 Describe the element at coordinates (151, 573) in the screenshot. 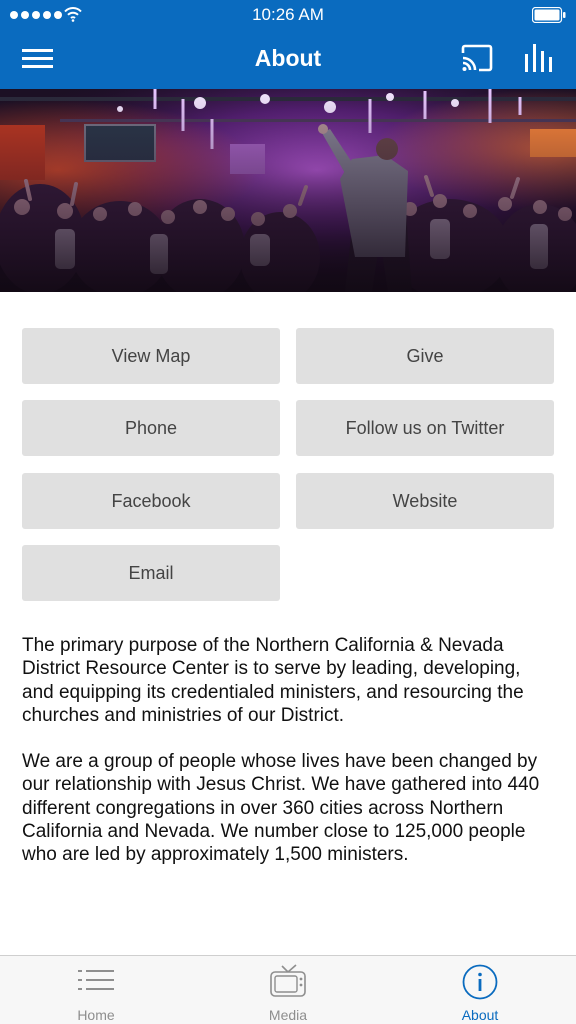

I see `email-button: Email` at that location.